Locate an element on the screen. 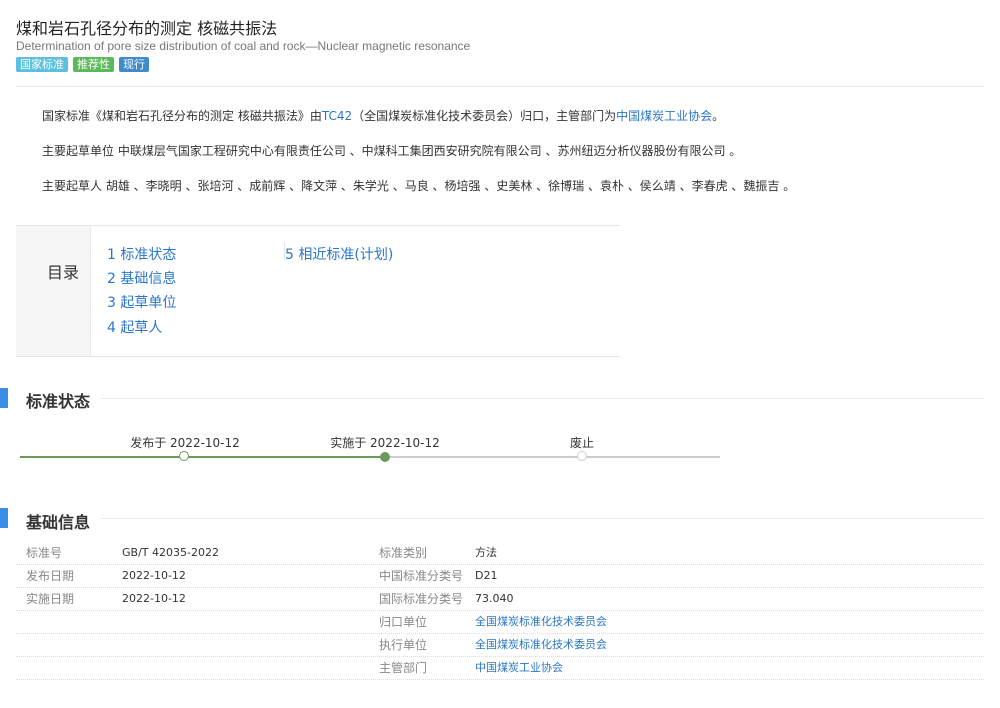  page-title: 煤和岩石孔径分布的测定 核磁共振法 is located at coordinates (147, 28).